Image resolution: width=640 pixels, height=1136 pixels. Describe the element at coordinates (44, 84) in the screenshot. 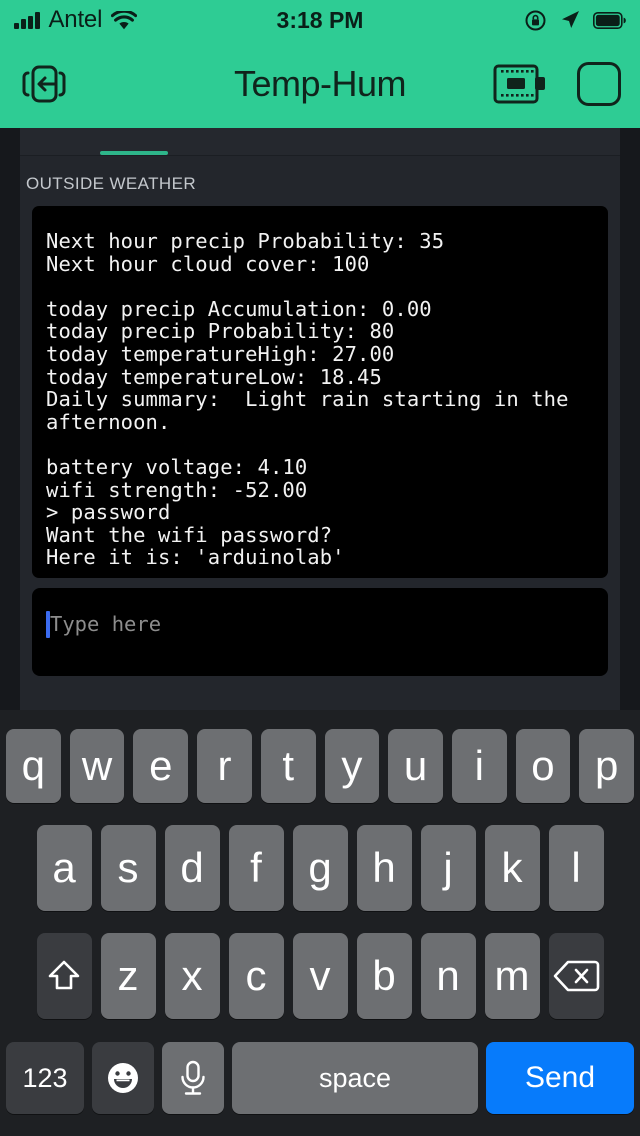

I see `exit-left-icon` at that location.